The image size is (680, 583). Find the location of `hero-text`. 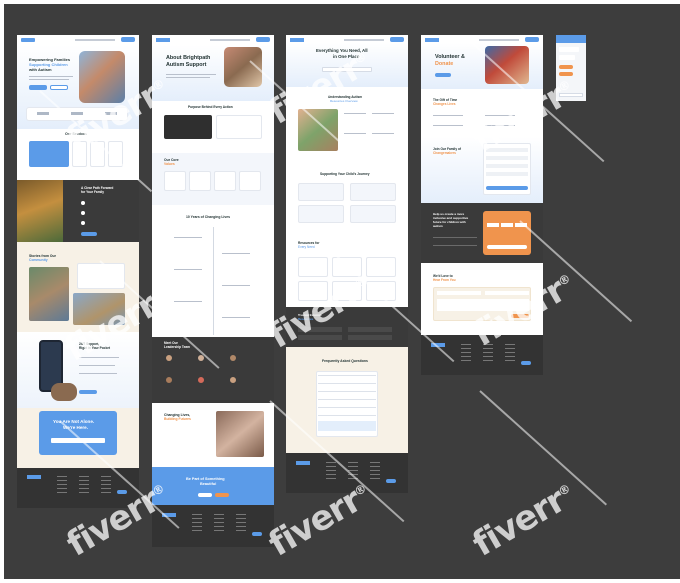

hero-text is located at coordinates (49, 79).